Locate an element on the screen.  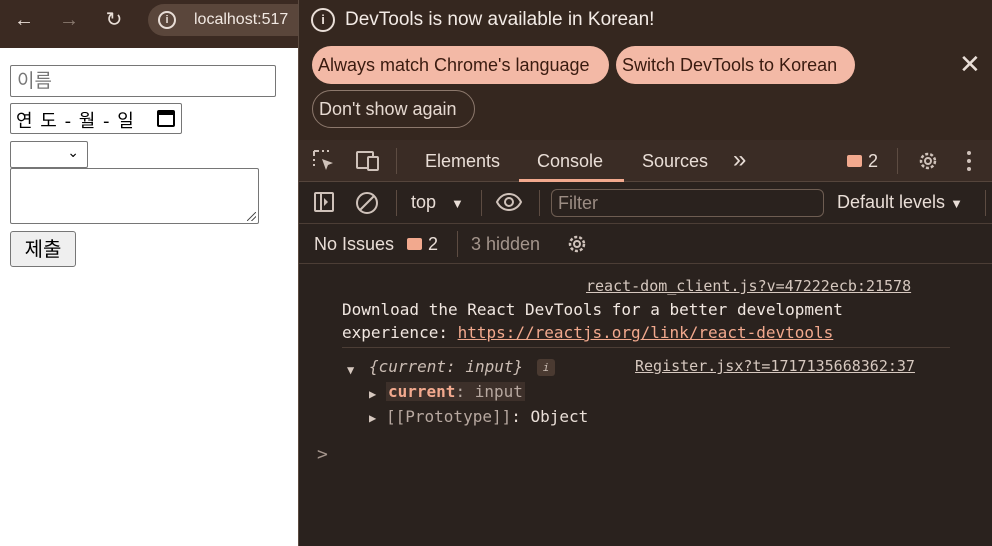
switch-to-korean-button: Switch DevTools to Korean is located at coordinates (735, 65).